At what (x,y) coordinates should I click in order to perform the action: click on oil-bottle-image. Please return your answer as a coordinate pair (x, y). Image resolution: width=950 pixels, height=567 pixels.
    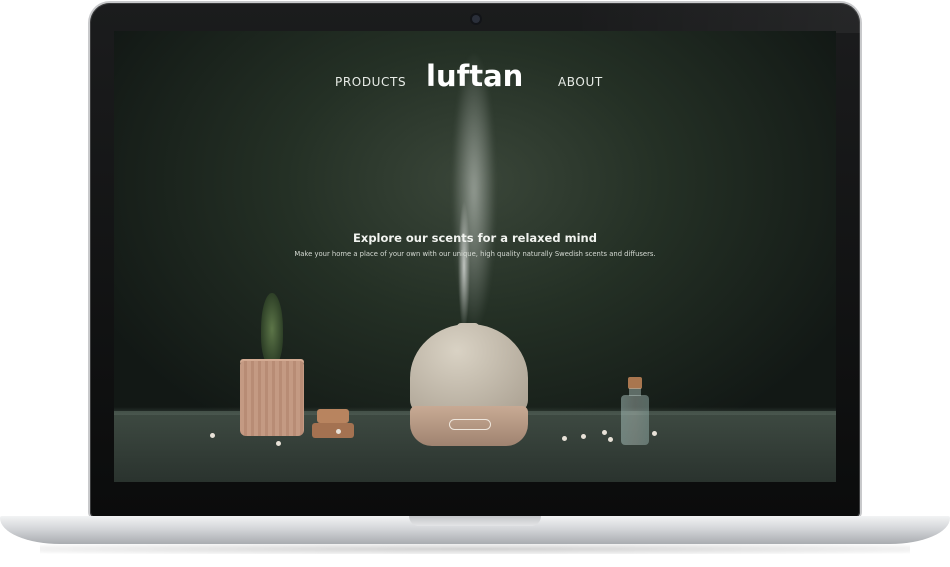
    Looking at the image, I should click on (635, 420).